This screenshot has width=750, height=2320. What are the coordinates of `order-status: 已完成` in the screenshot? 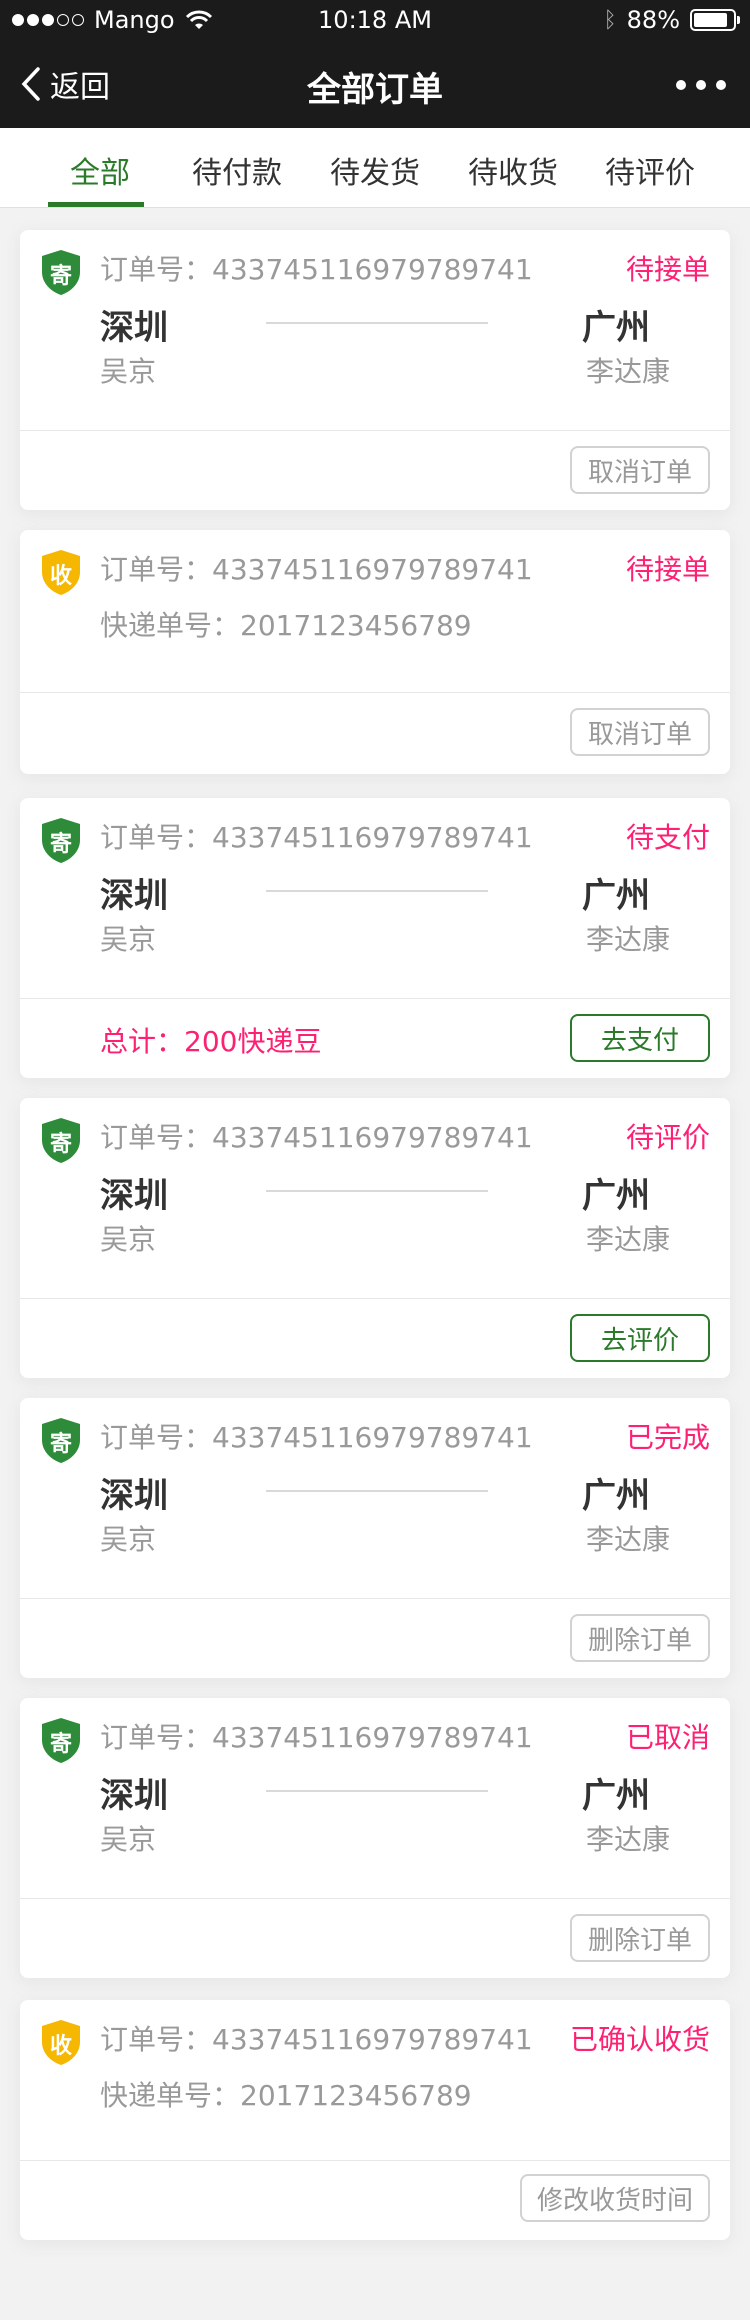 It's located at (667, 1437).